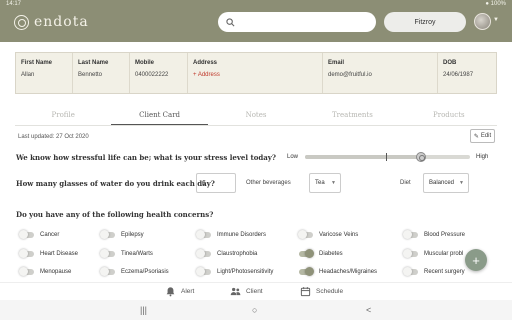 The height and width of the screenshot is (320, 512). Describe the element at coordinates (237, 254) in the screenshot. I see `concern-label: Claustrophobia` at that location.